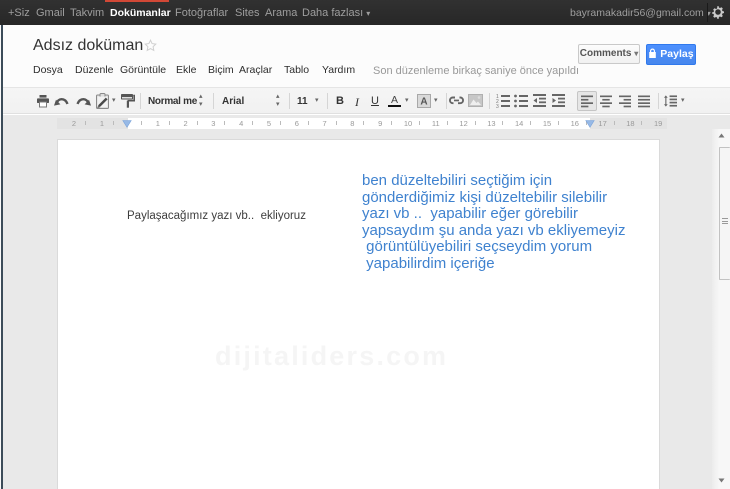 This screenshot has width=730, height=489. What do you see at coordinates (423, 102) in the screenshot?
I see `svg-text: A` at bounding box center [423, 102].